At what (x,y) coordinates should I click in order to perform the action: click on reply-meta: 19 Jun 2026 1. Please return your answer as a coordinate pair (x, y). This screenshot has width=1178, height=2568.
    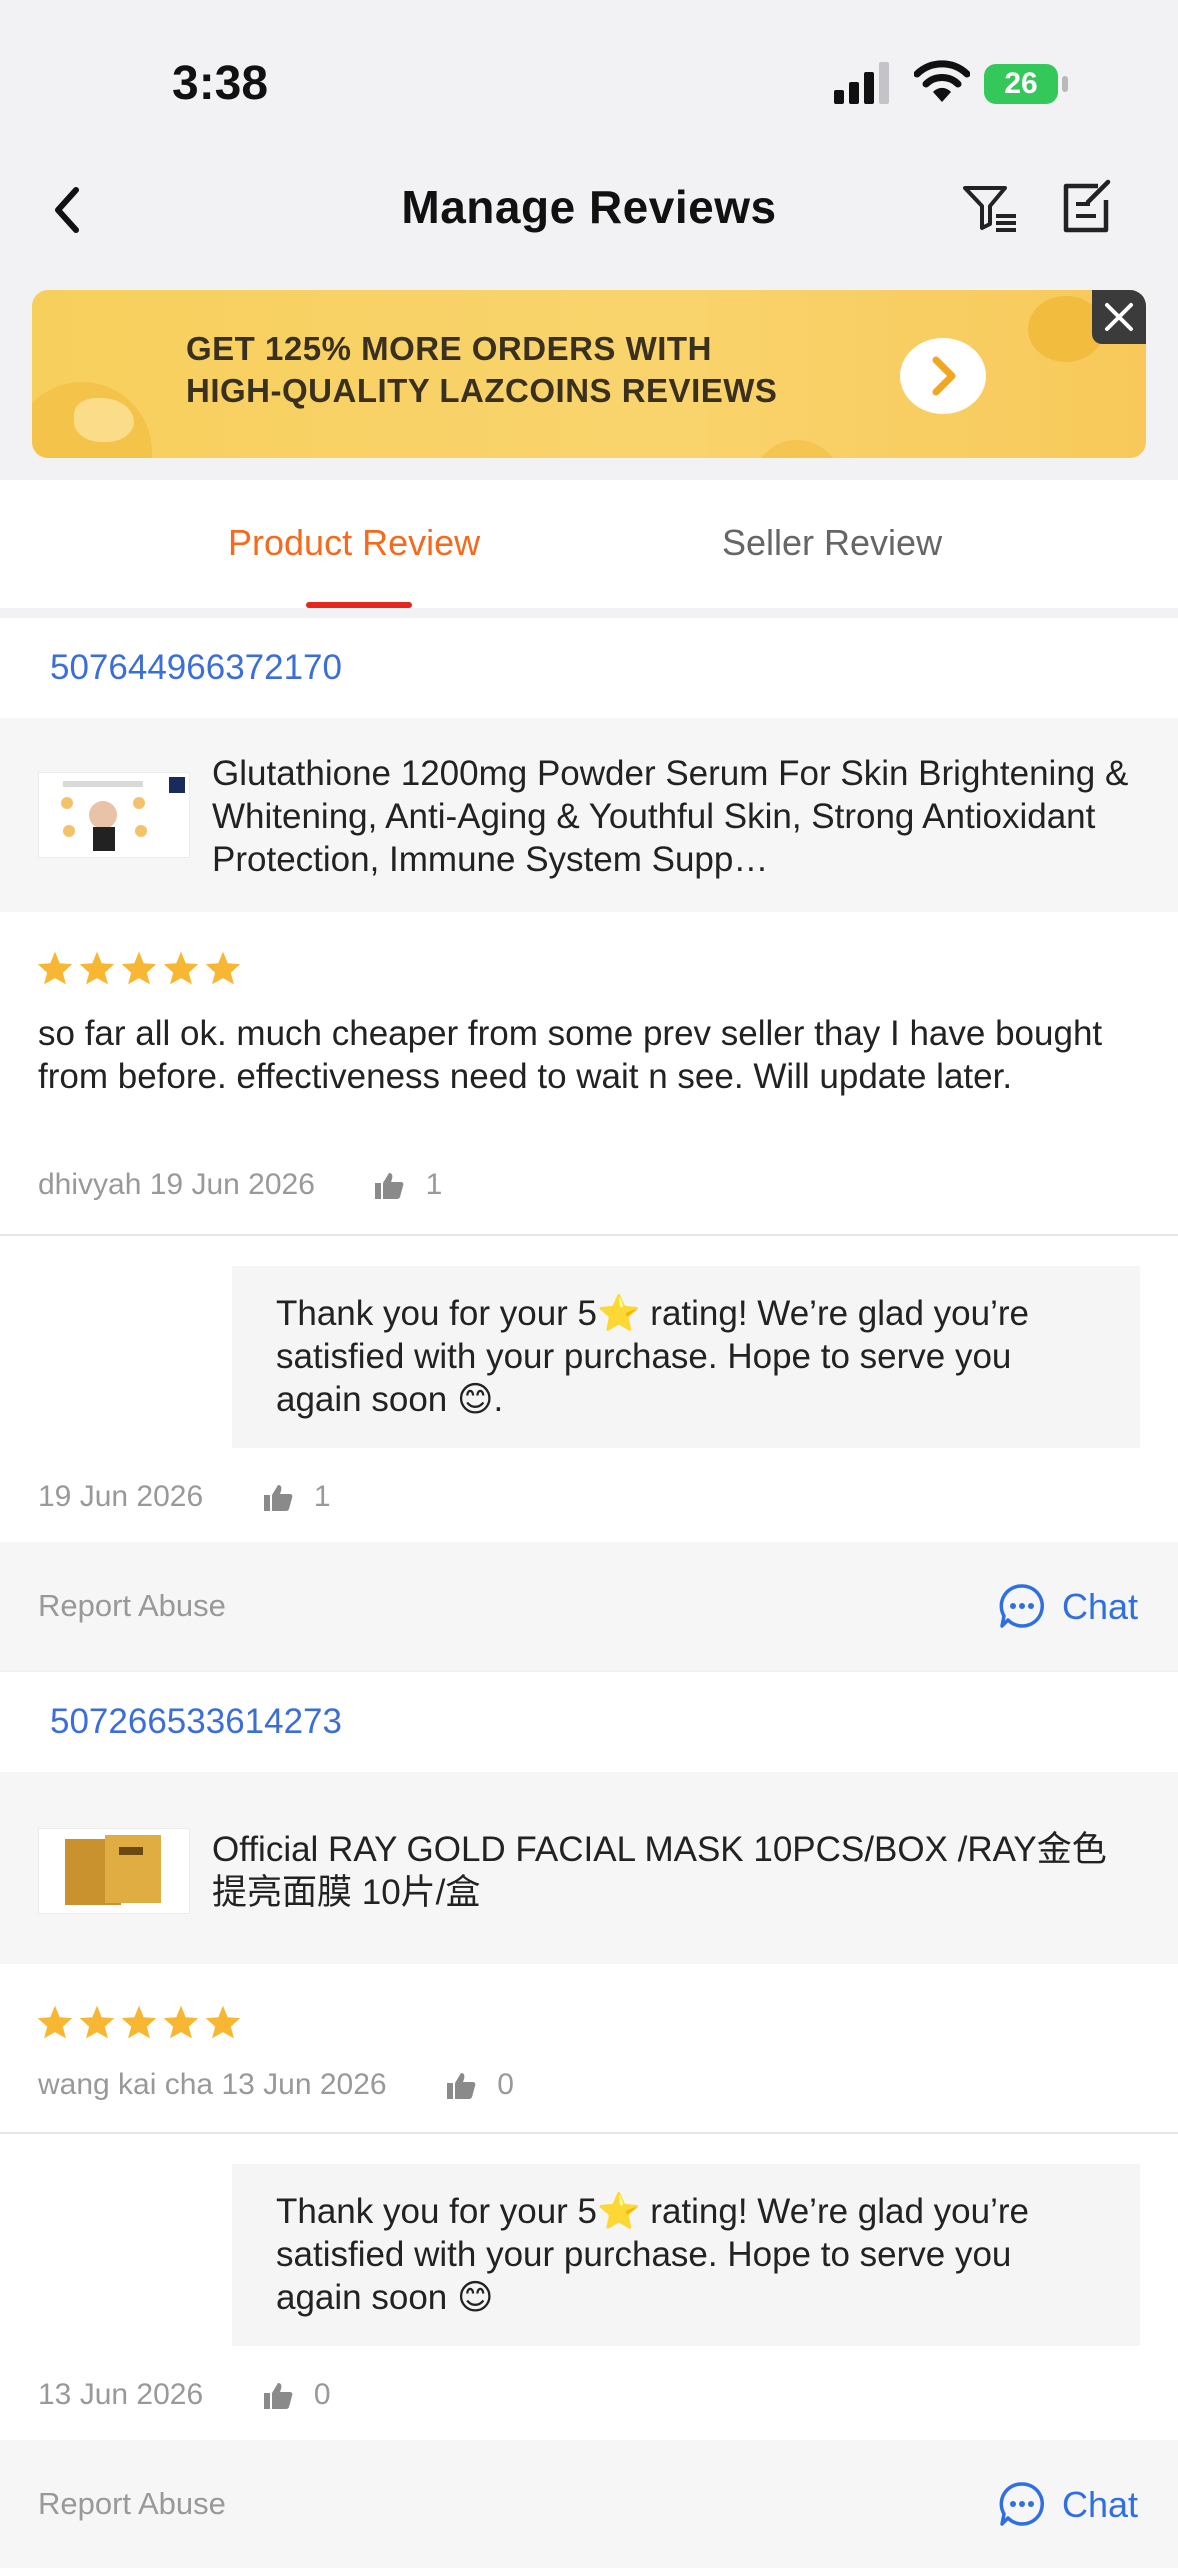
    Looking at the image, I should click on (184, 1497).